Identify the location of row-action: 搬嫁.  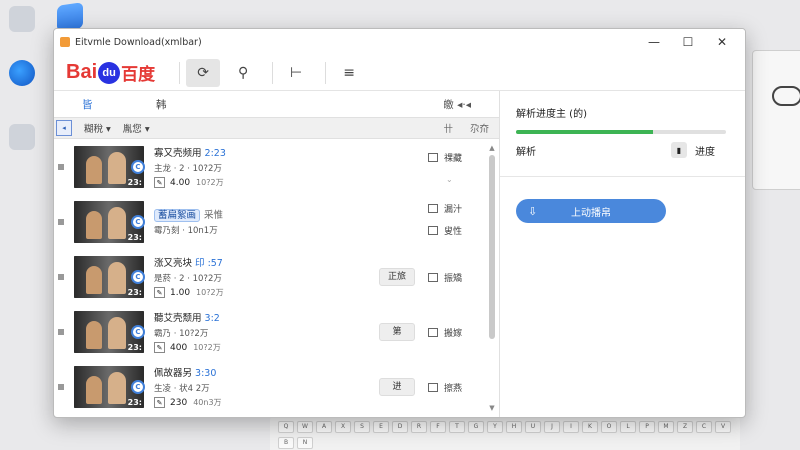
(445, 332).